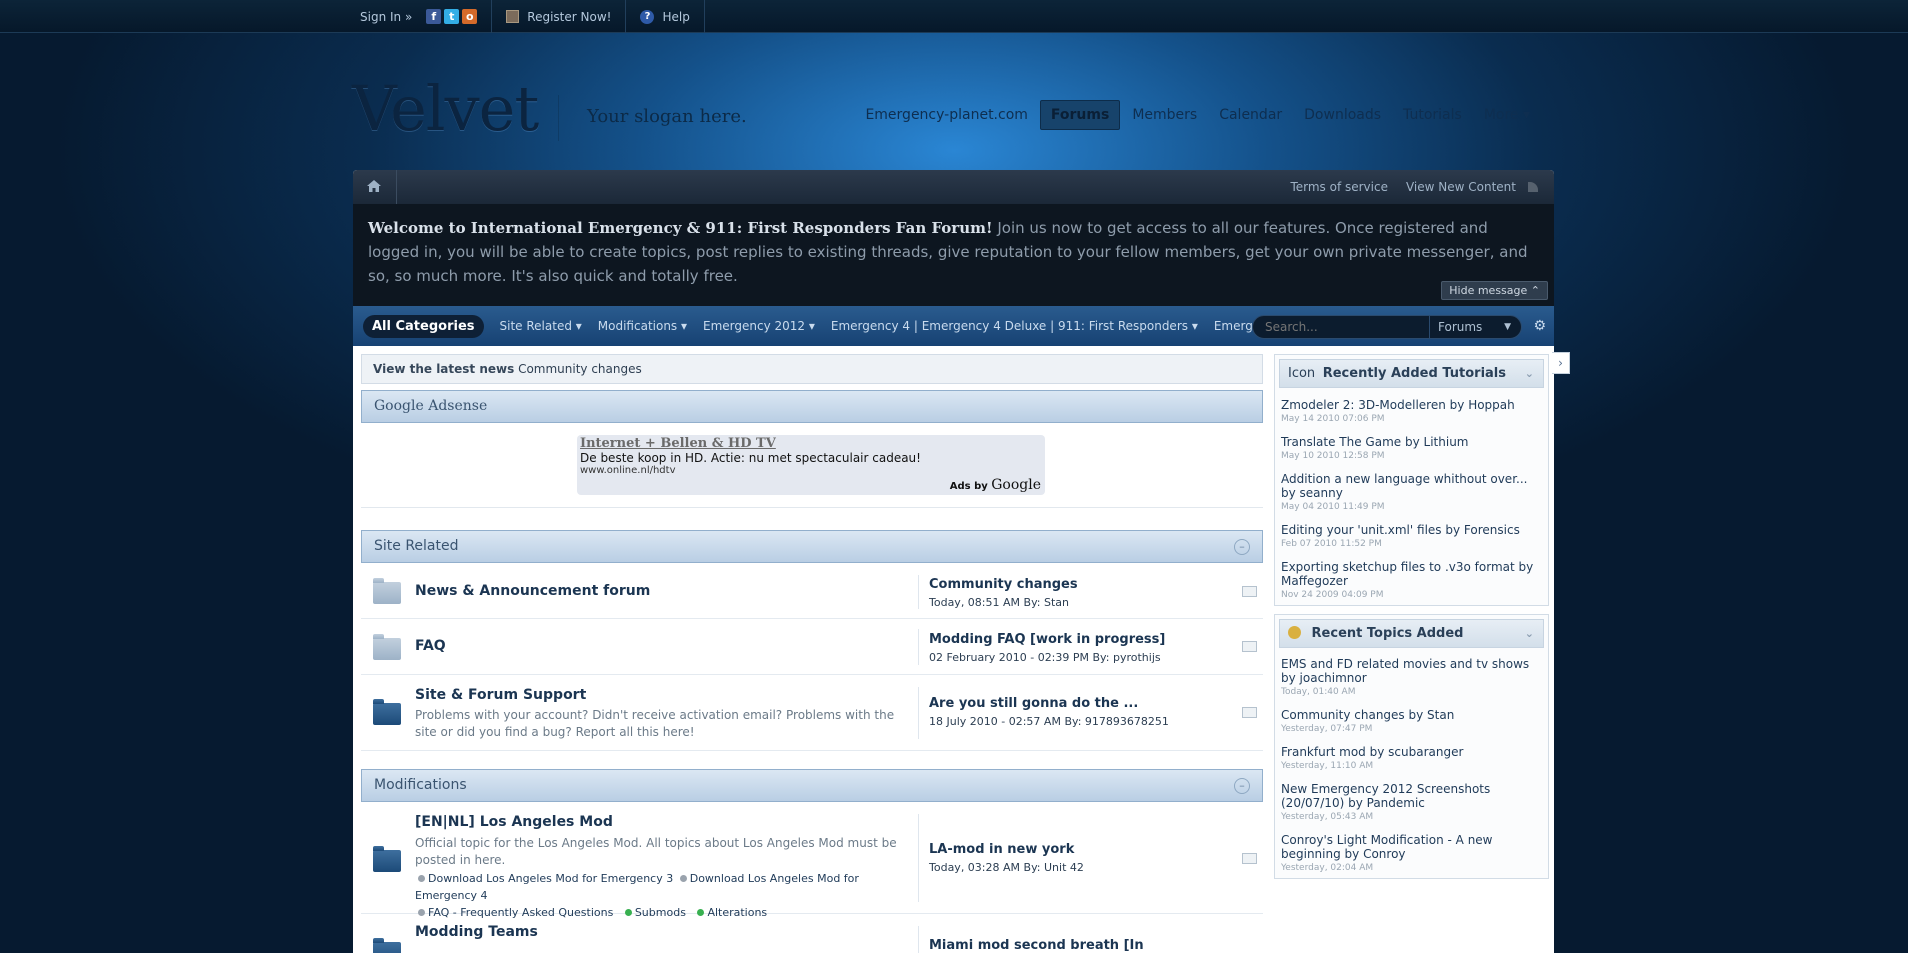 The height and width of the screenshot is (953, 1908). Describe the element at coordinates (420, 785) in the screenshot. I see `section-title: Modifications` at that location.